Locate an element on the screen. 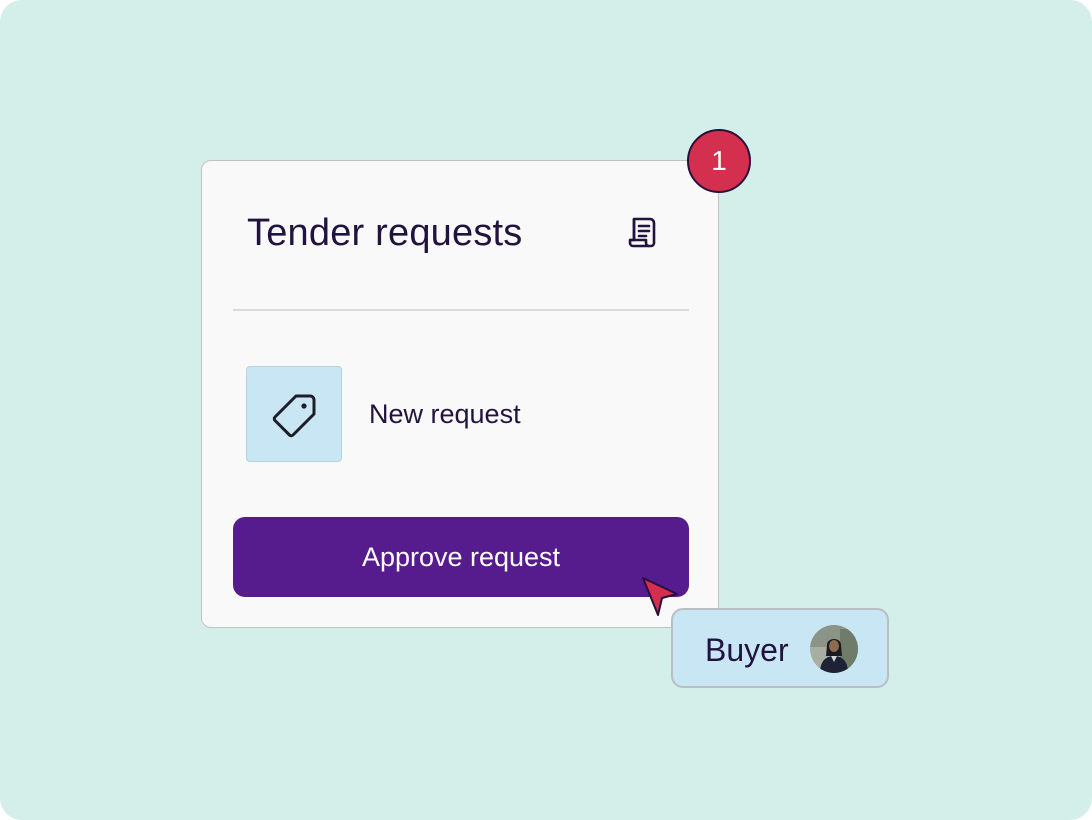 The width and height of the screenshot is (1092, 820). item-label: New request is located at coordinates (445, 414).